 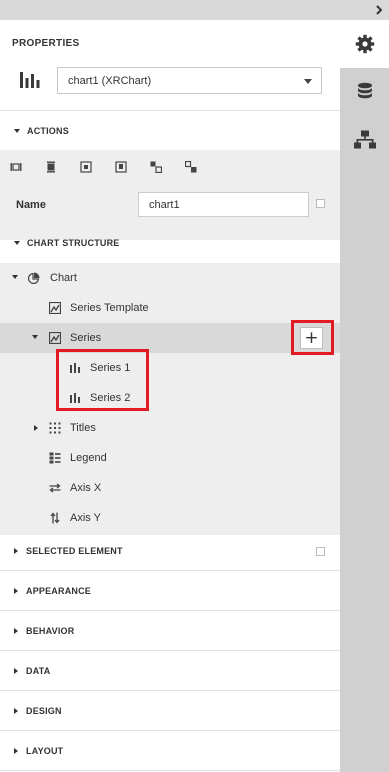 What do you see at coordinates (194, 10) in the screenshot?
I see `top-strip` at bounding box center [194, 10].